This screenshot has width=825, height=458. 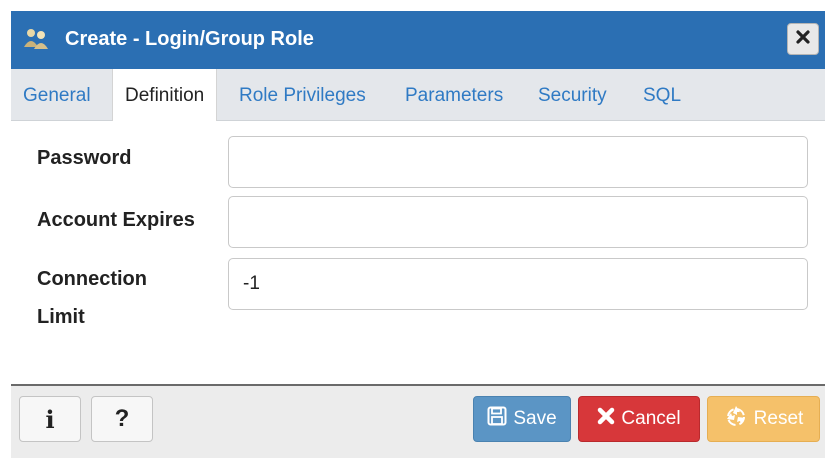 What do you see at coordinates (518, 162) in the screenshot?
I see `password-field` at bounding box center [518, 162].